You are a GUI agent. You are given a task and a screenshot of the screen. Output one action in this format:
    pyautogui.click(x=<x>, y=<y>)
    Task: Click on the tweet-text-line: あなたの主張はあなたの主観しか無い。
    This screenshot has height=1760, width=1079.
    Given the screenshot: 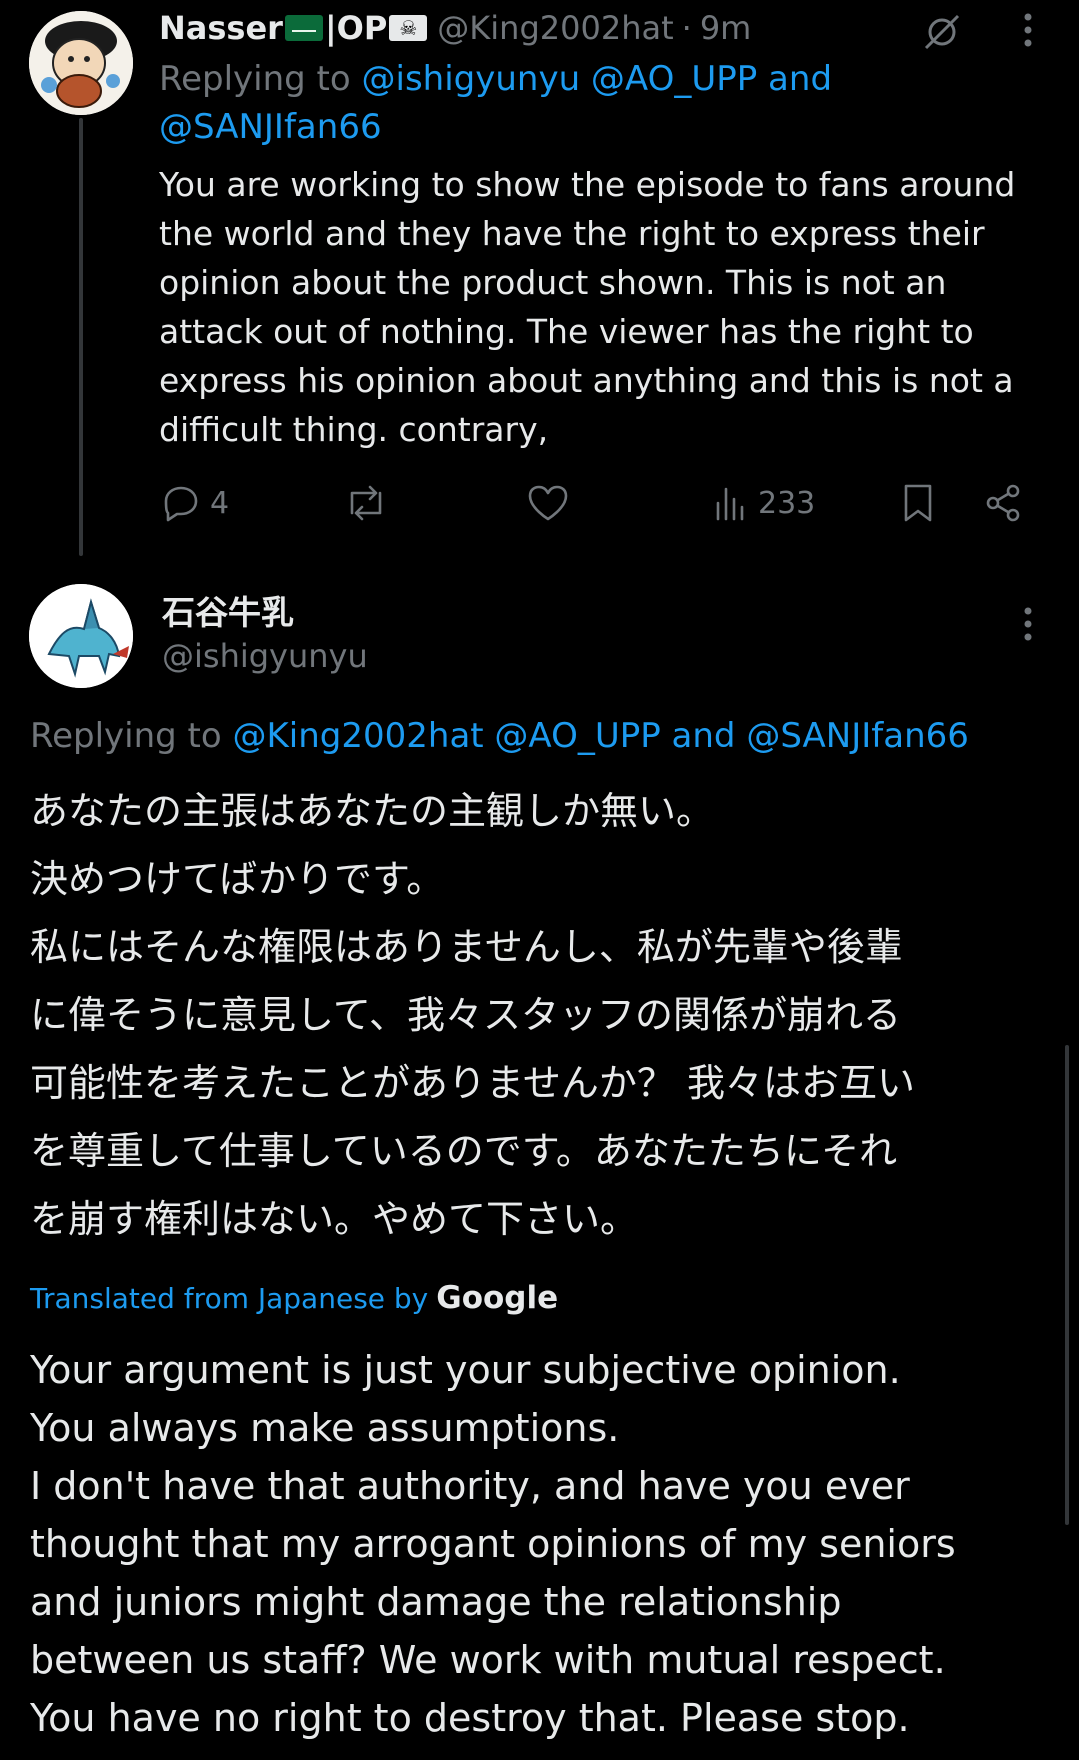 What is the action you would take?
    pyautogui.click(x=372, y=811)
    